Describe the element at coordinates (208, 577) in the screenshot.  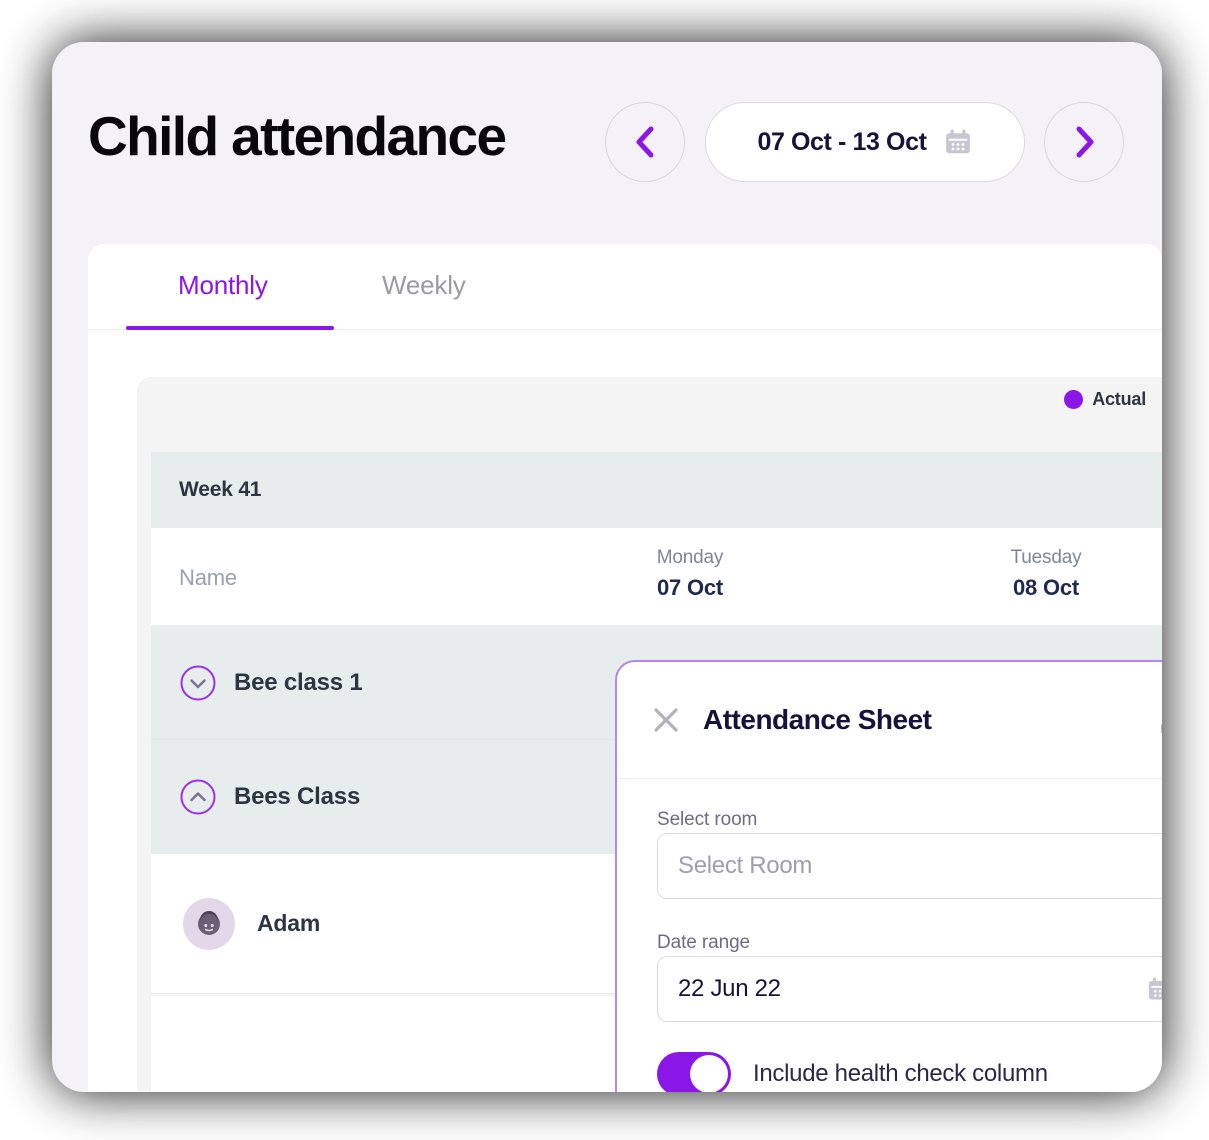
I see `column-header-name: Name` at that location.